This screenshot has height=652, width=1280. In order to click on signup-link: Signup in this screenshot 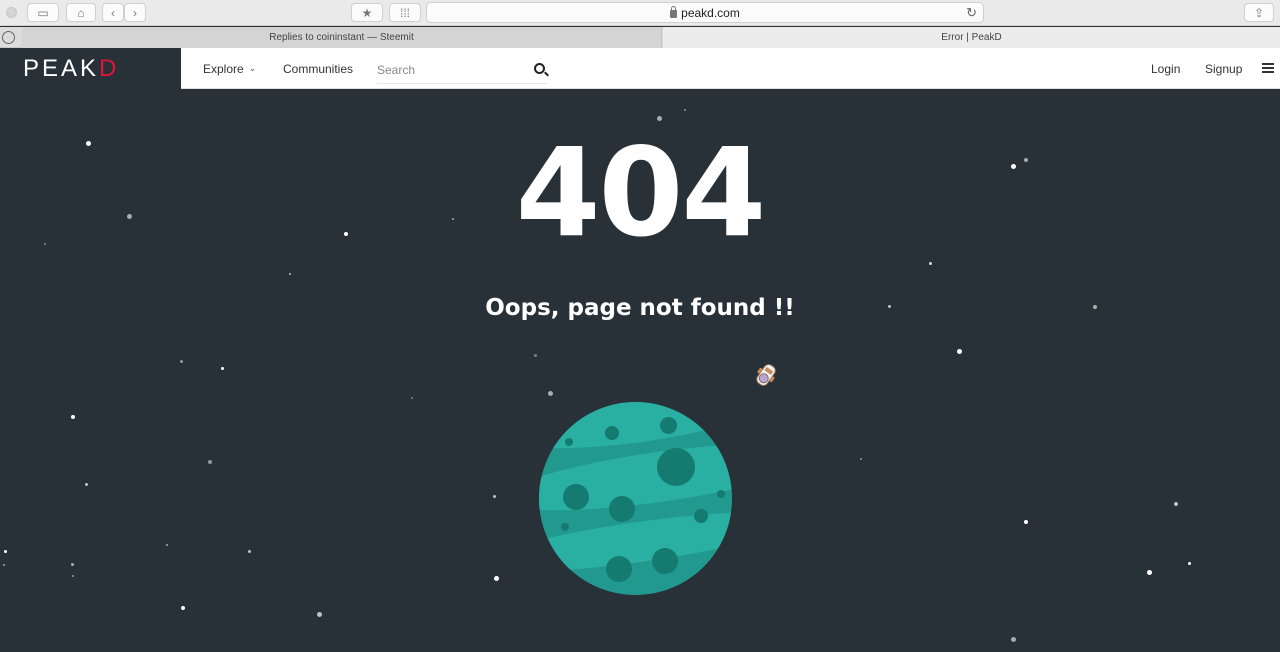, I will do `click(1223, 68)`.